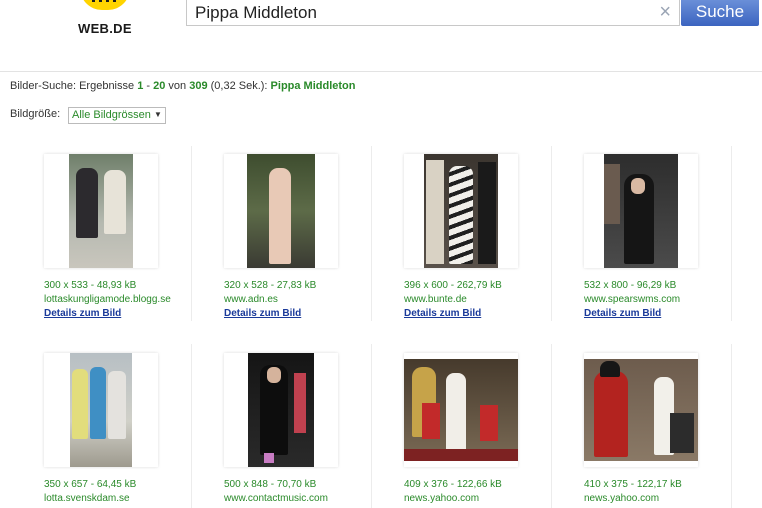 This screenshot has width=762, height=508. What do you see at coordinates (276, 498) in the screenshot?
I see `image-source: www.contactmusic.com` at bounding box center [276, 498].